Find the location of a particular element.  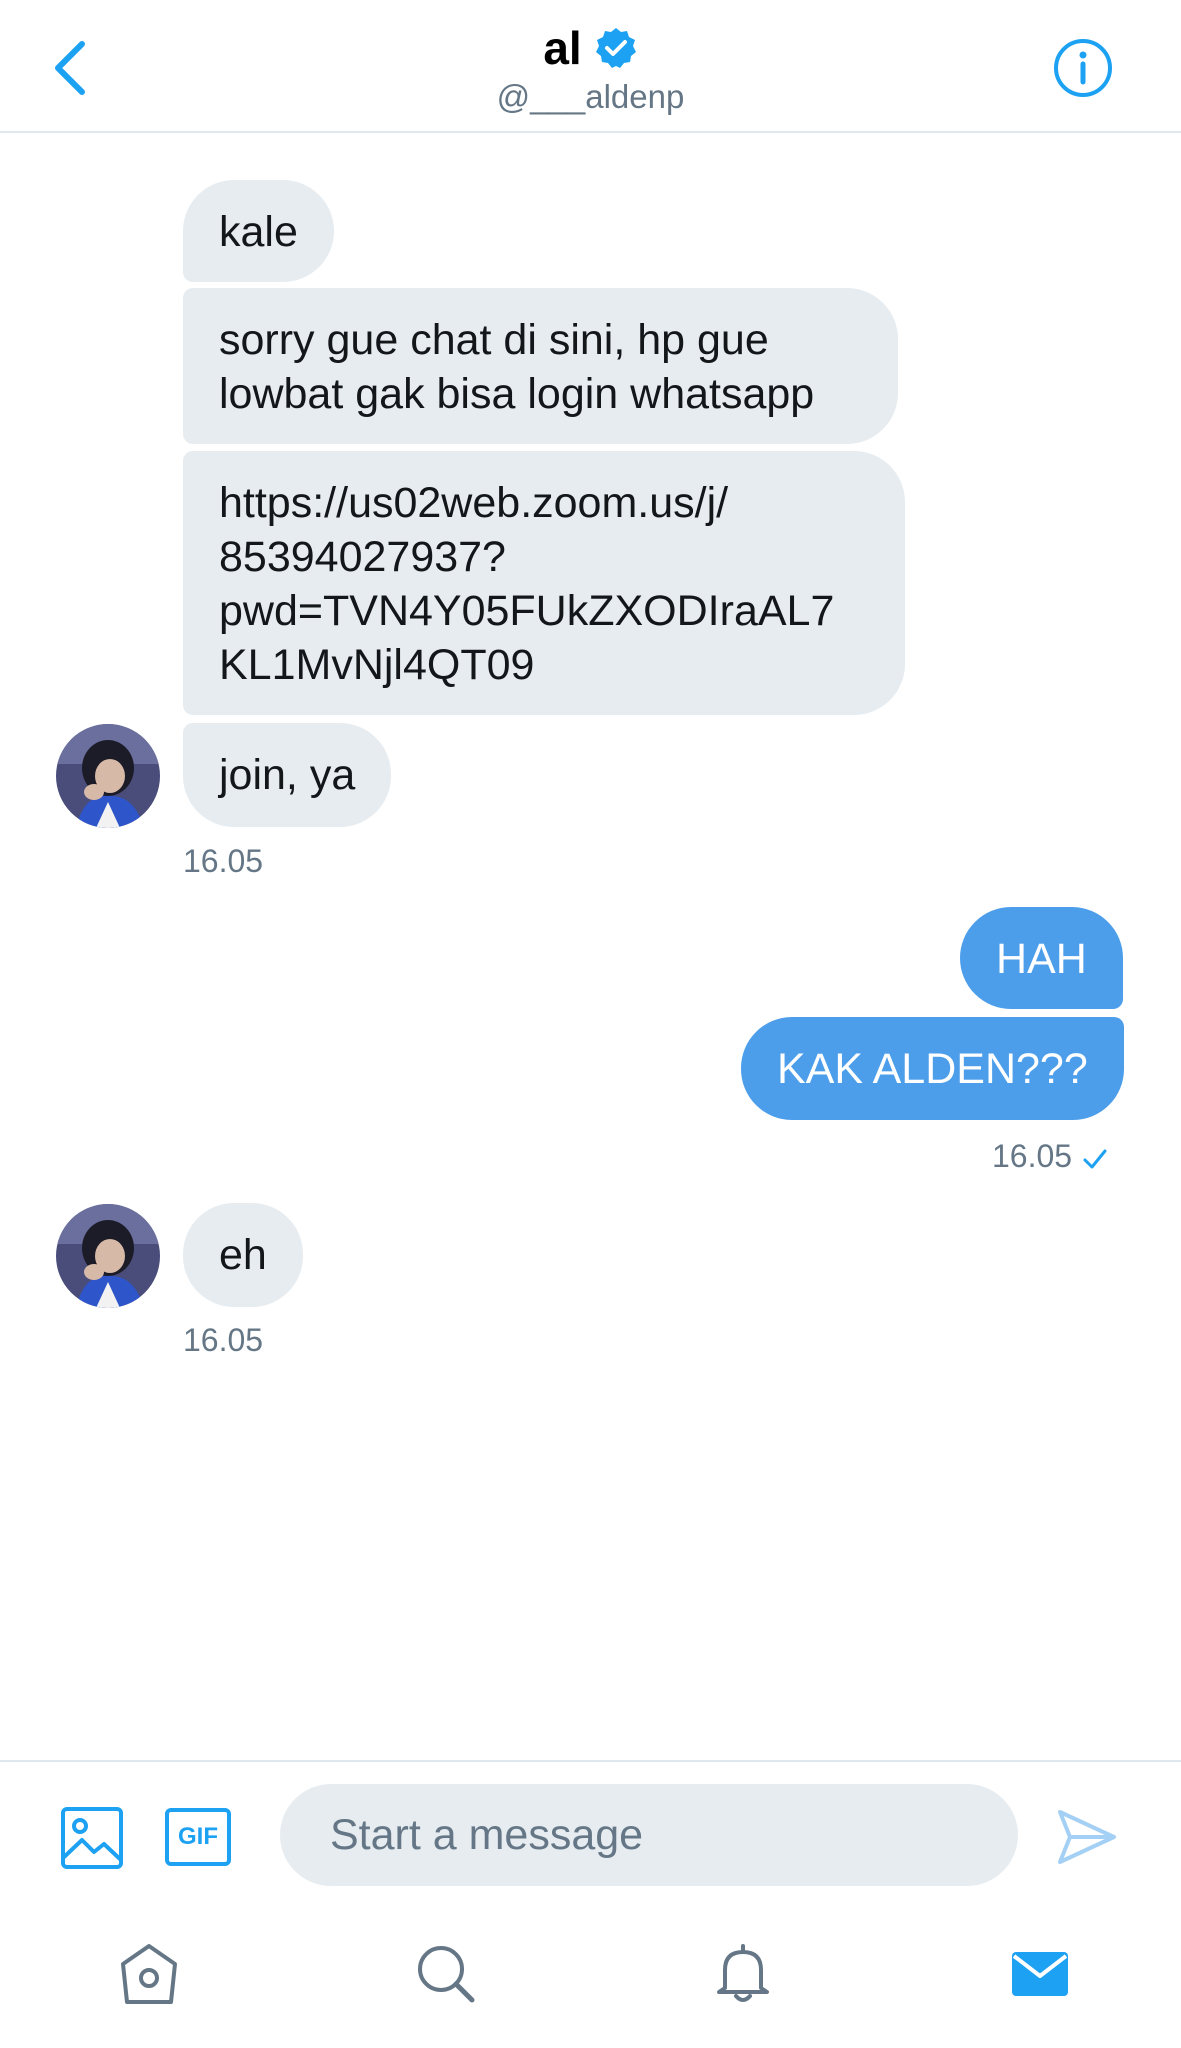

sent-check-icon is located at coordinates (1095, 1159).